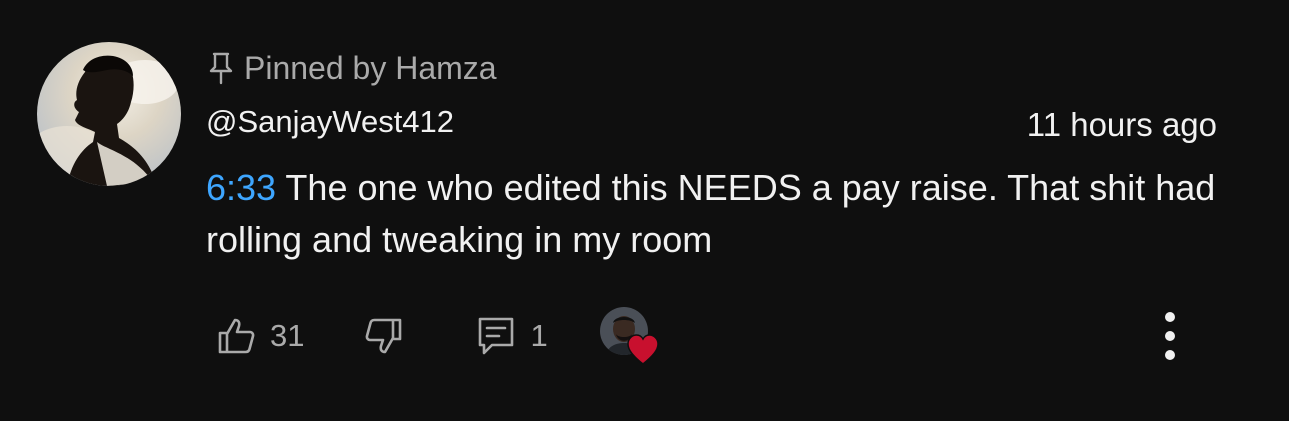 The height and width of the screenshot is (421, 1289). What do you see at coordinates (260, 336) in the screenshot?
I see `like-button: 31` at bounding box center [260, 336].